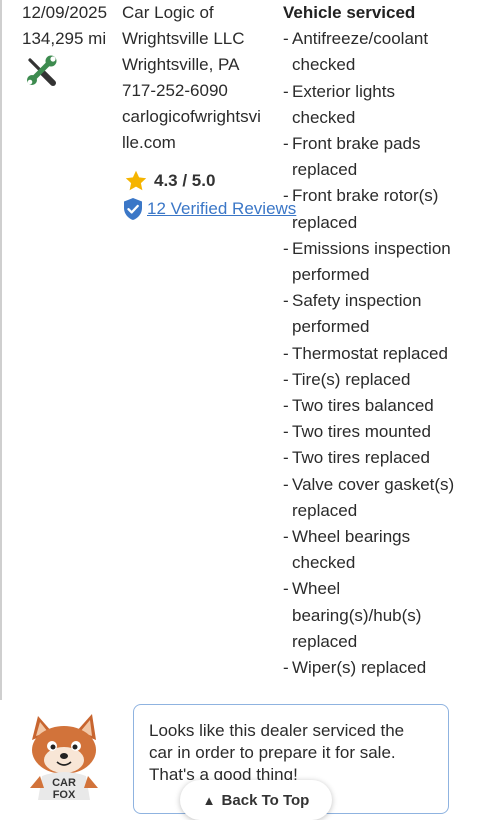 The width and height of the screenshot is (480, 820). What do you see at coordinates (136, 180) in the screenshot?
I see `star-icon` at bounding box center [136, 180].